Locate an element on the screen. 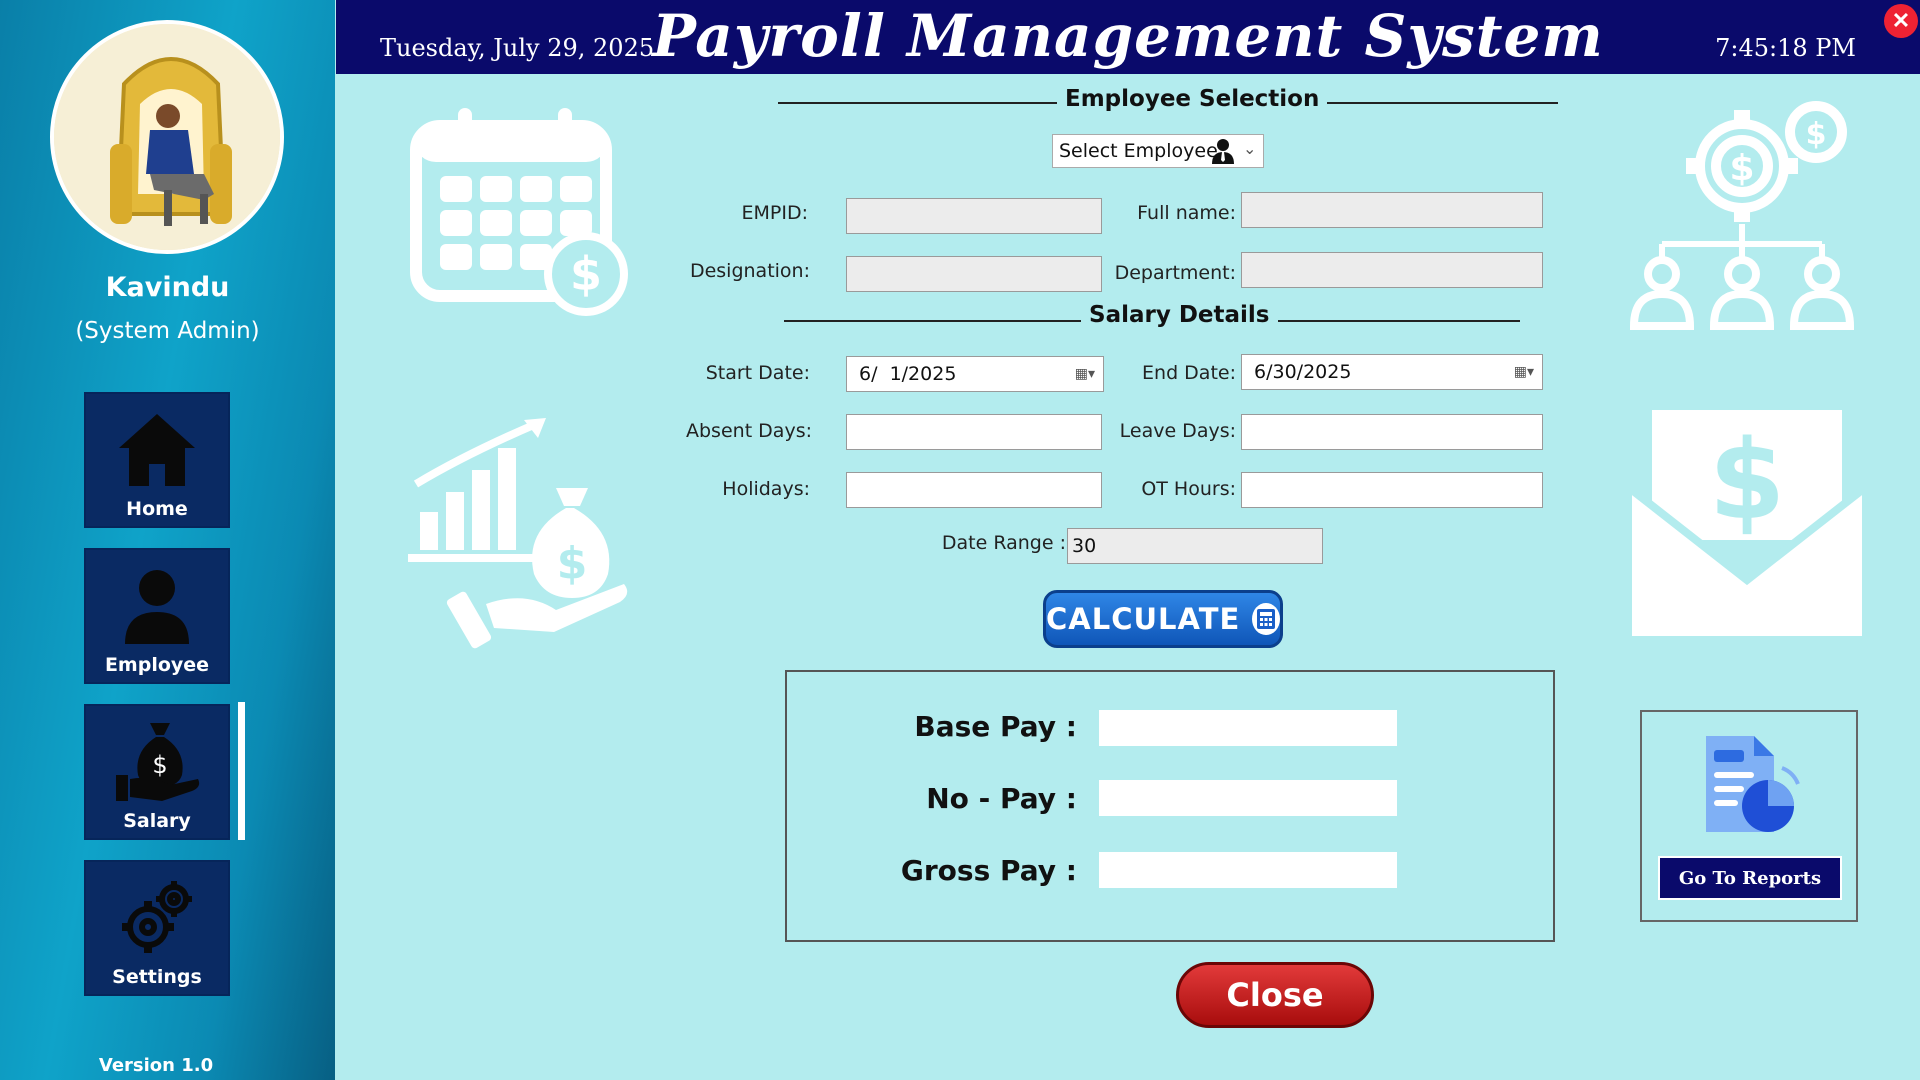  department-field is located at coordinates (1392, 270).